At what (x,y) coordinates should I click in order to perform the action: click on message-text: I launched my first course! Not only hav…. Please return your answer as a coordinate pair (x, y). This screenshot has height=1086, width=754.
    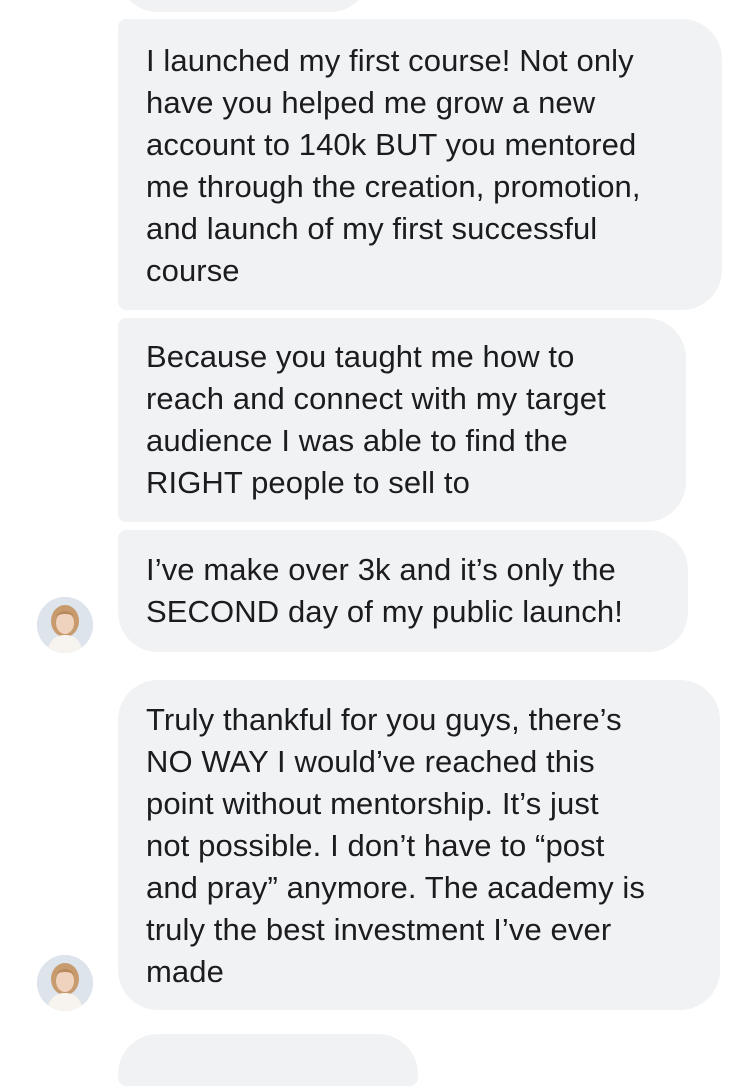
    Looking at the image, I should click on (393, 165).